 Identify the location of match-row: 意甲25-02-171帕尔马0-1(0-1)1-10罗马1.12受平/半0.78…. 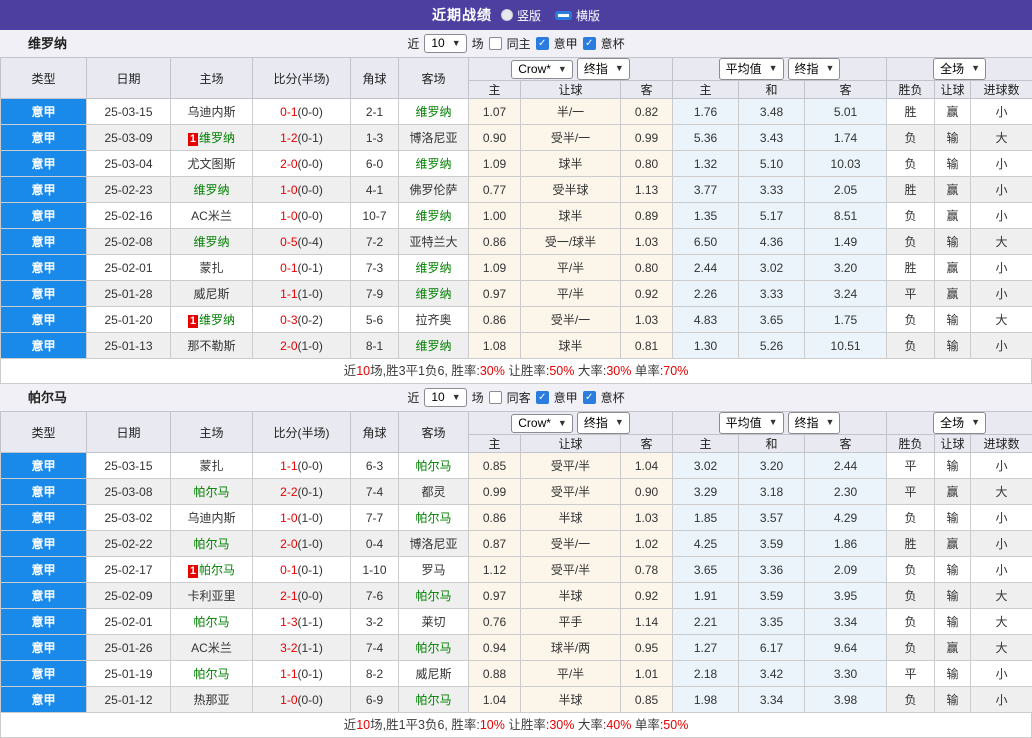
(516, 570).